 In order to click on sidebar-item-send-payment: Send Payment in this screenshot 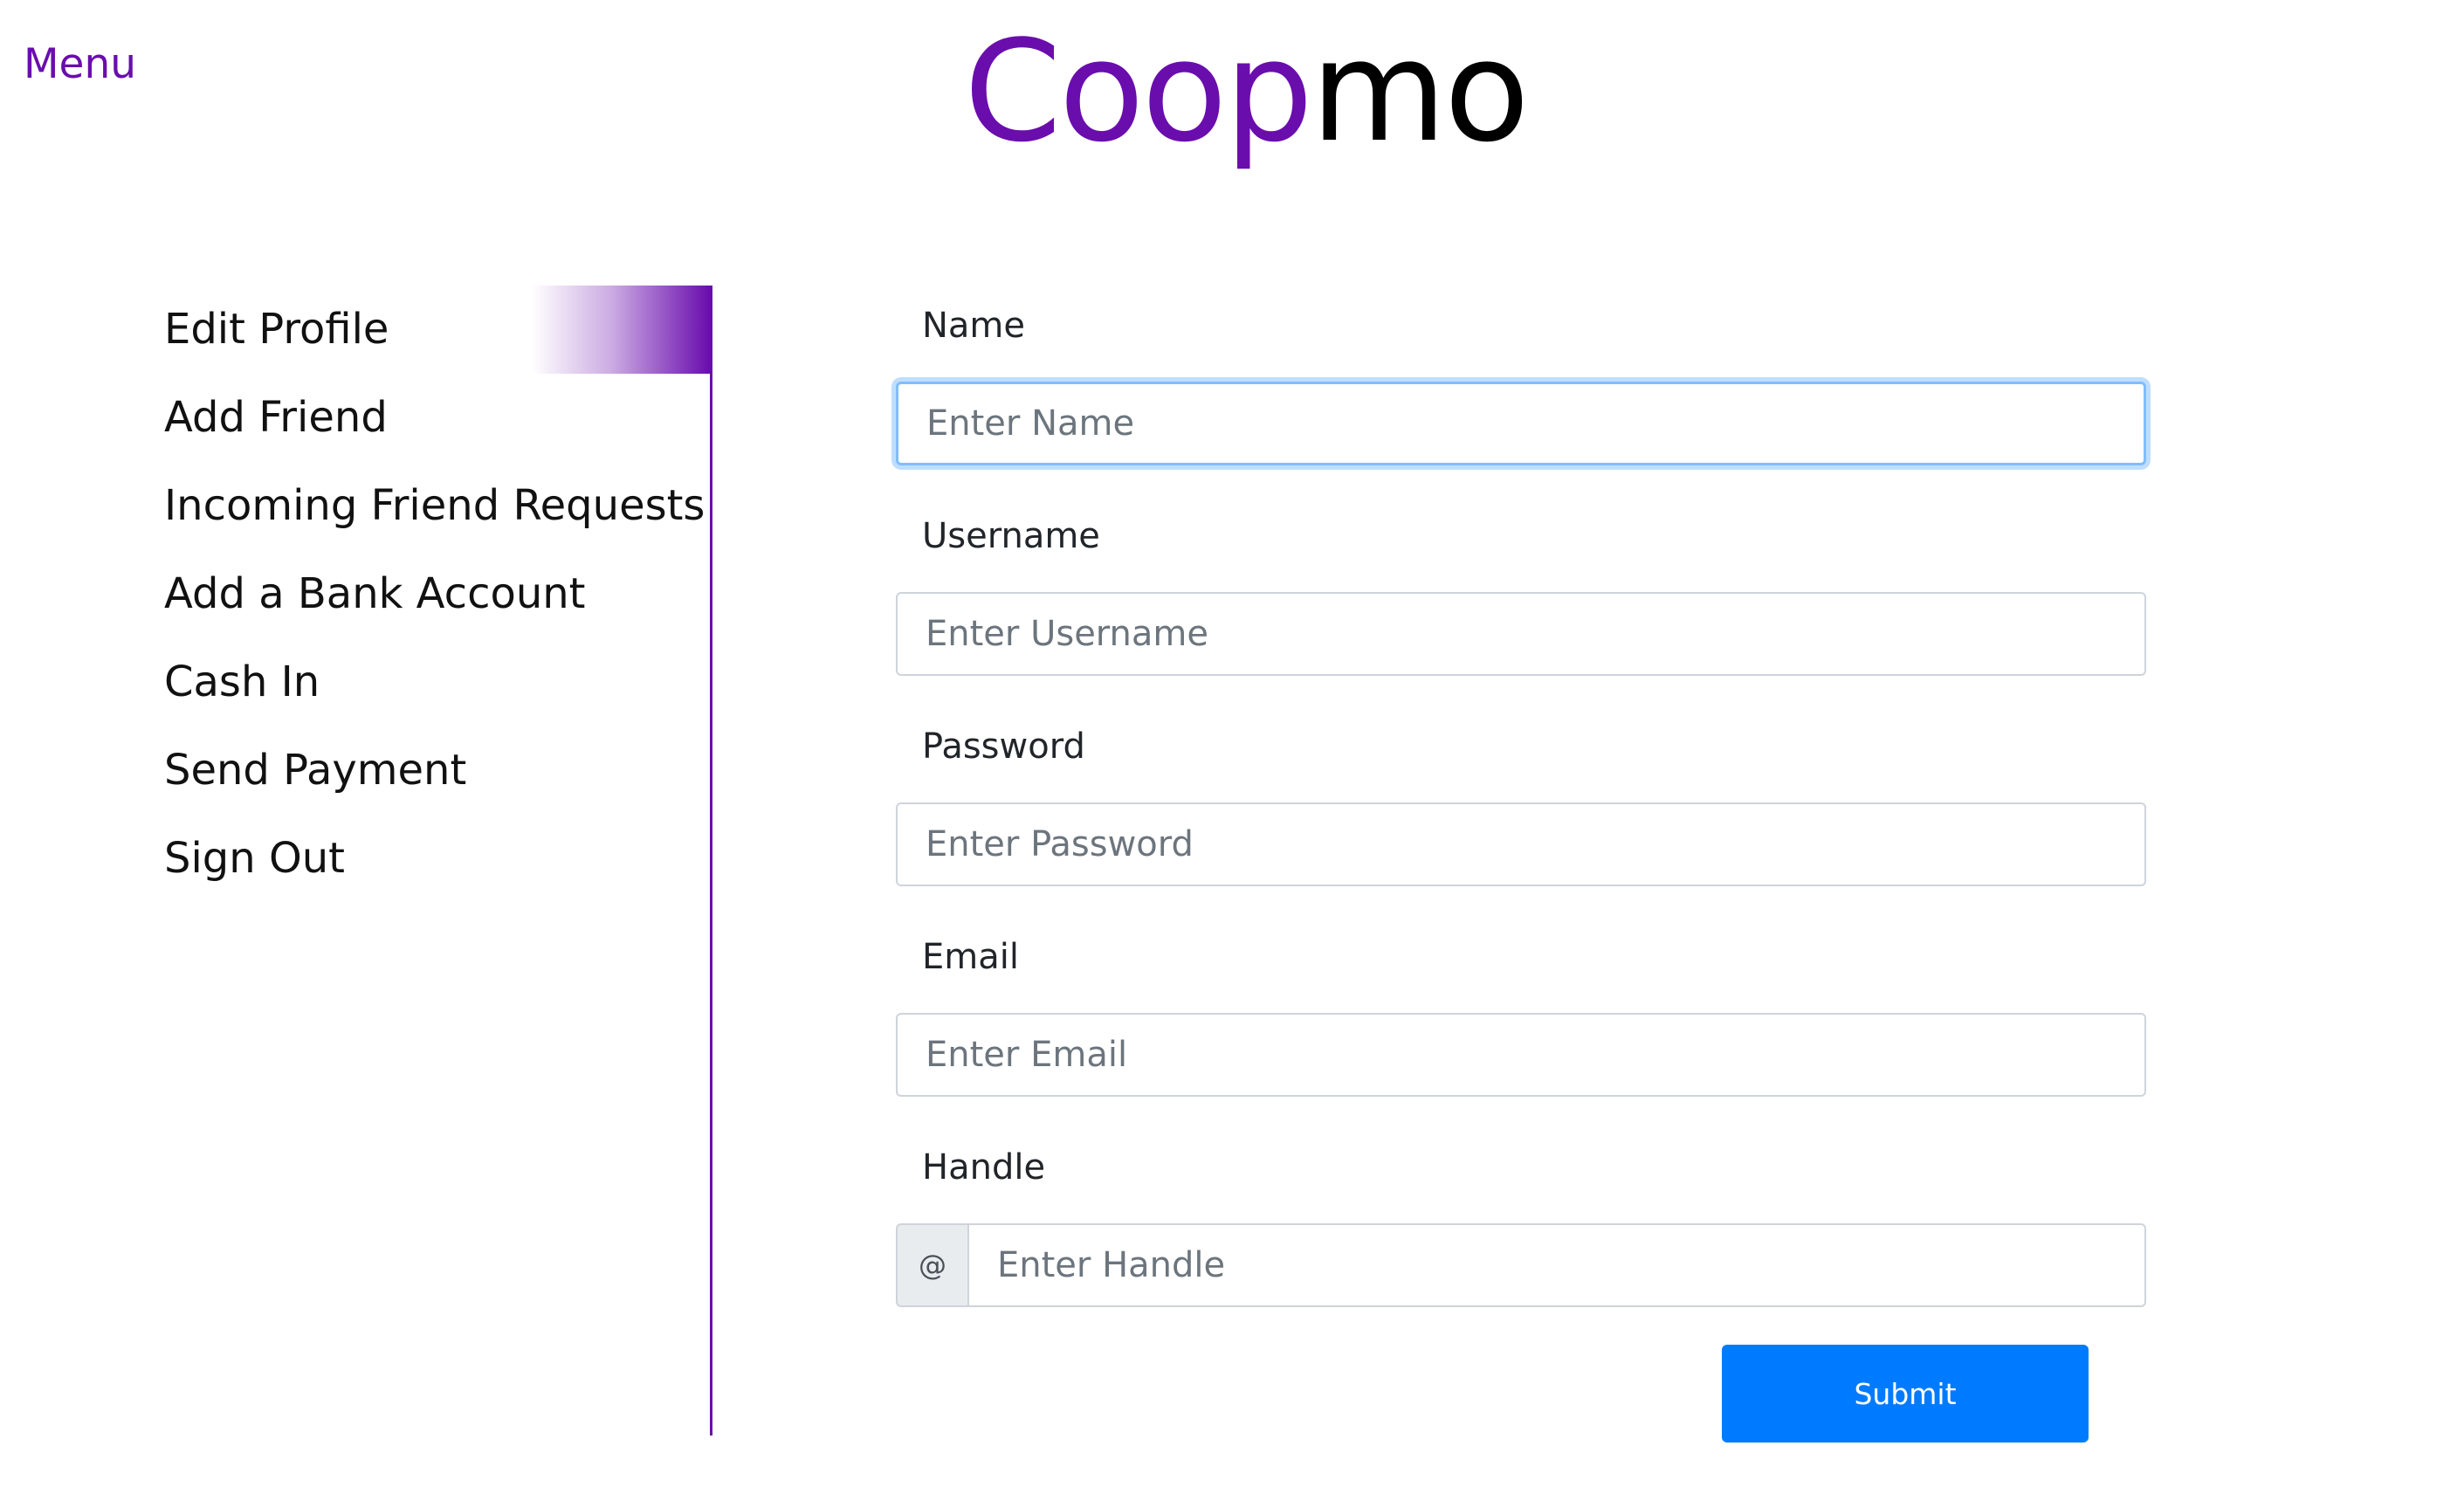, I will do `click(315, 770)`.